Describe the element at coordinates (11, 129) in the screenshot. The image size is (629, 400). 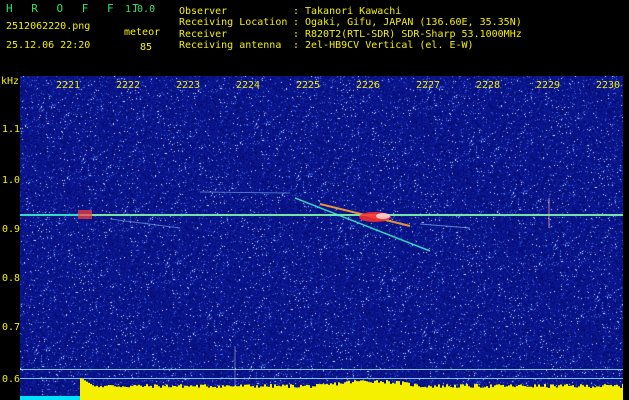
I see `freq-tick: 1.1` at that location.